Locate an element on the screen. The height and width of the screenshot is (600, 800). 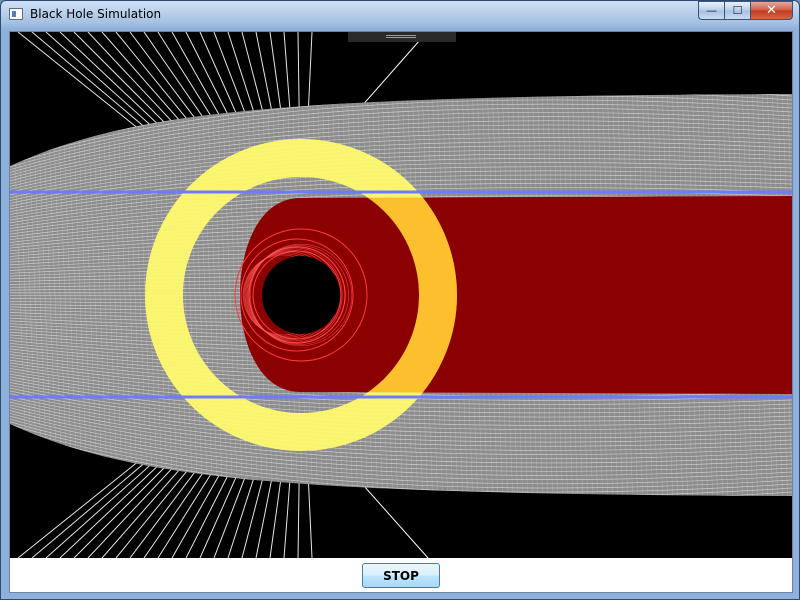
canvas-grip-handle is located at coordinates (402, 37).